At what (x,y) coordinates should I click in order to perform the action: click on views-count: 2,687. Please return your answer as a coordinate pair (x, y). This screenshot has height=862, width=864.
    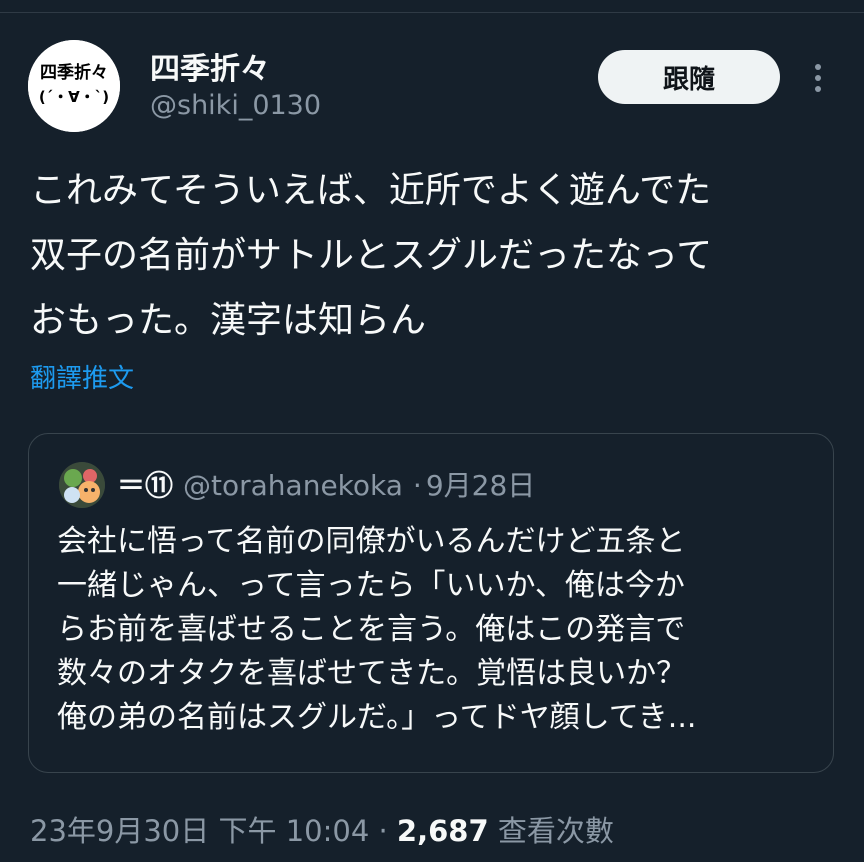
    Looking at the image, I should click on (442, 831).